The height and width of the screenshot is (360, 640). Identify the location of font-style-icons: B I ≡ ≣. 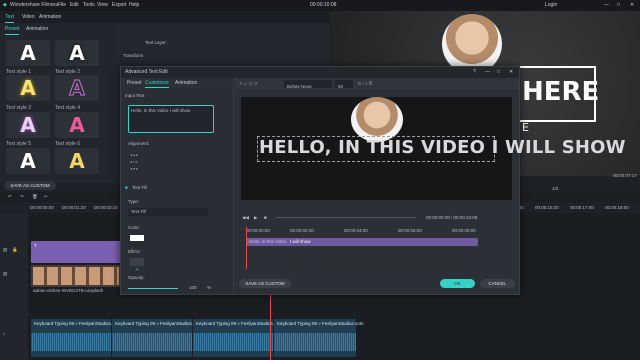
(365, 84).